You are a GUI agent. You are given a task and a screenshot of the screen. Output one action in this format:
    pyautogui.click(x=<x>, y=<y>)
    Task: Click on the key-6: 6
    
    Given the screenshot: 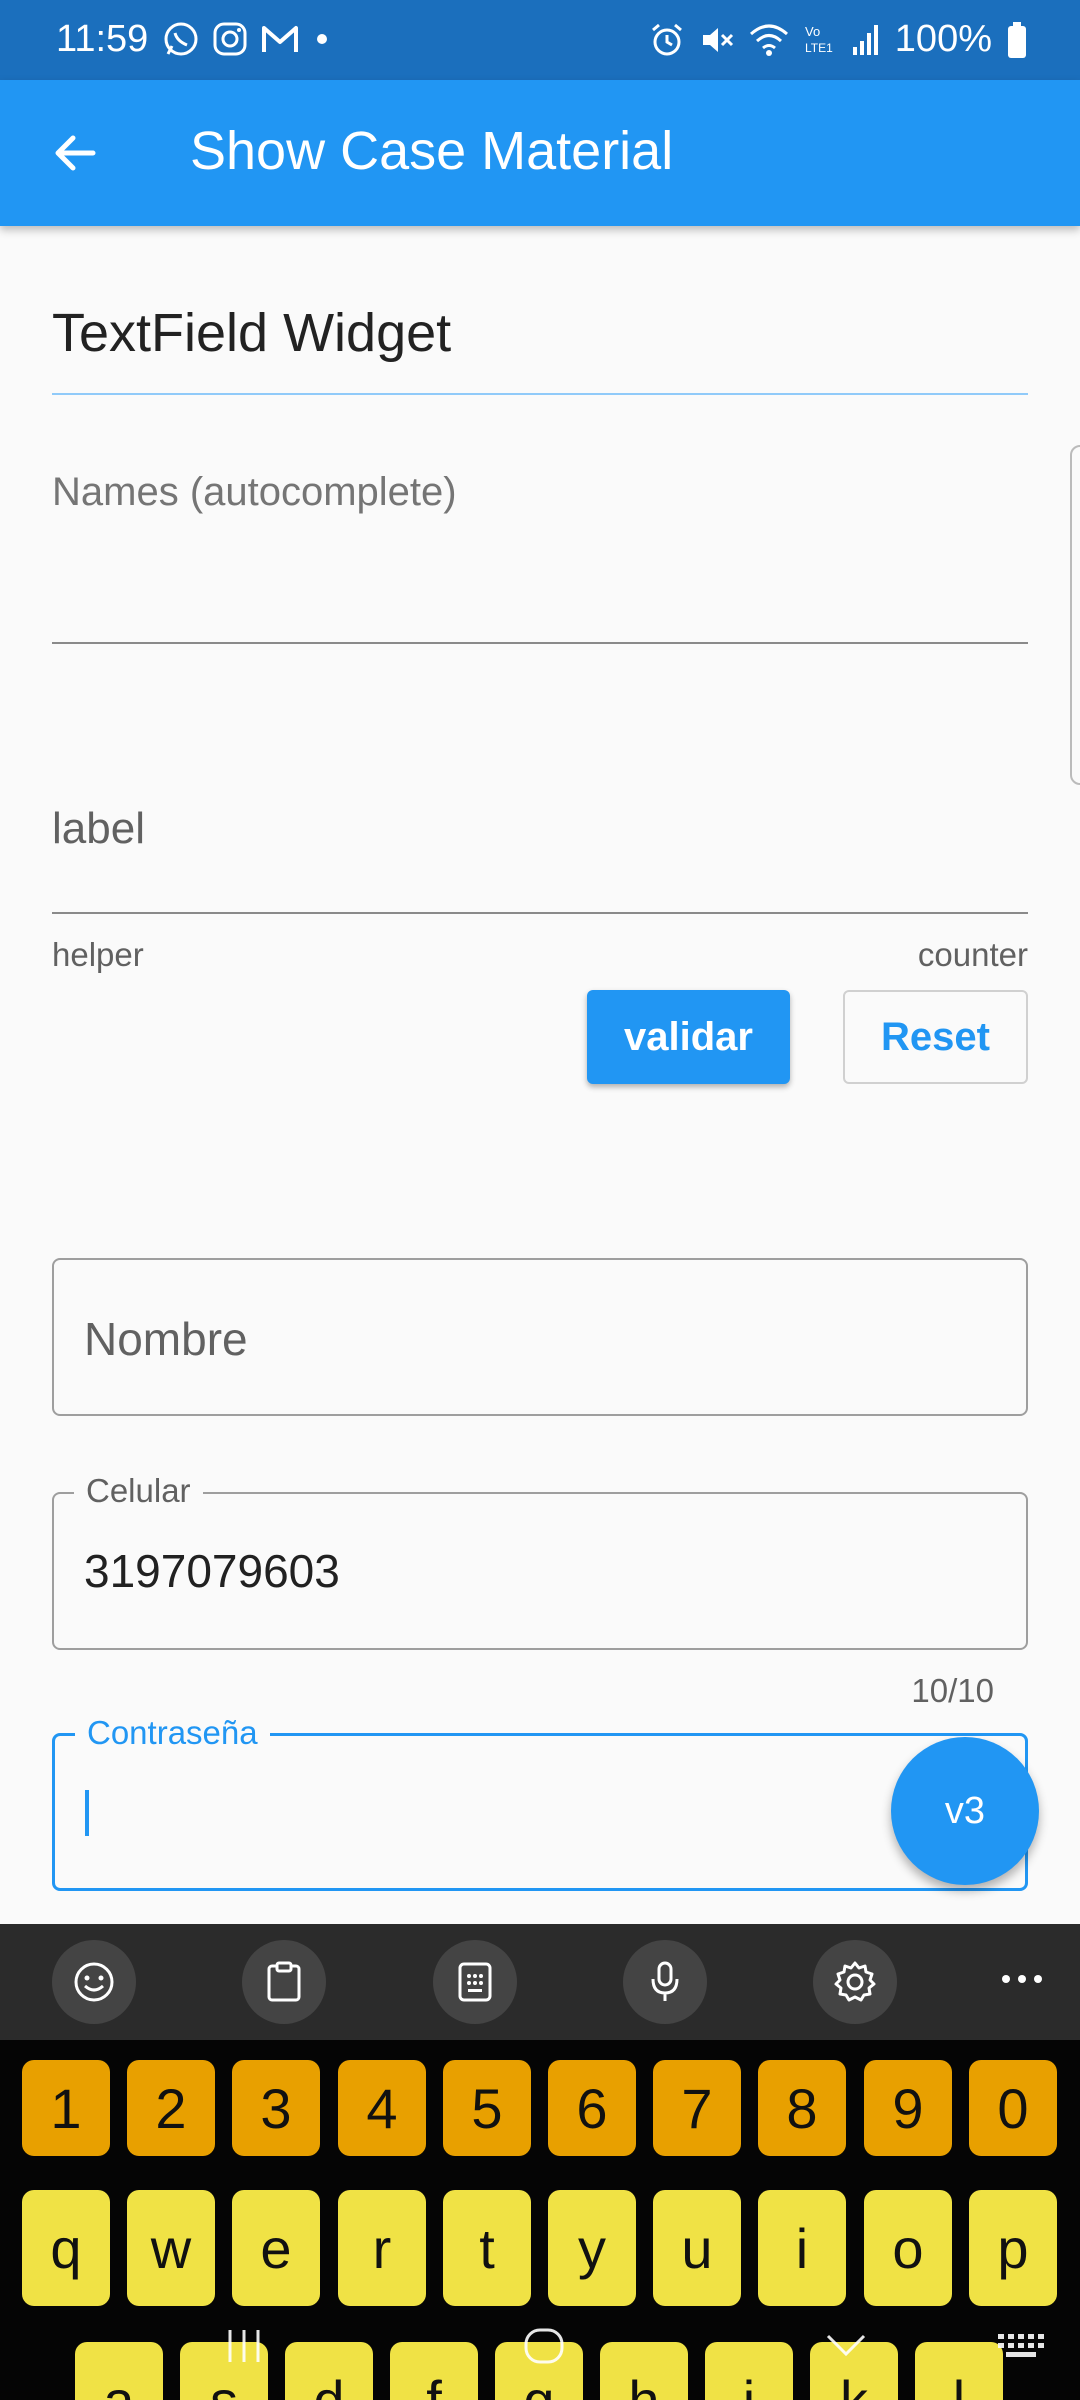 What is the action you would take?
    pyautogui.click(x=592, y=2108)
    